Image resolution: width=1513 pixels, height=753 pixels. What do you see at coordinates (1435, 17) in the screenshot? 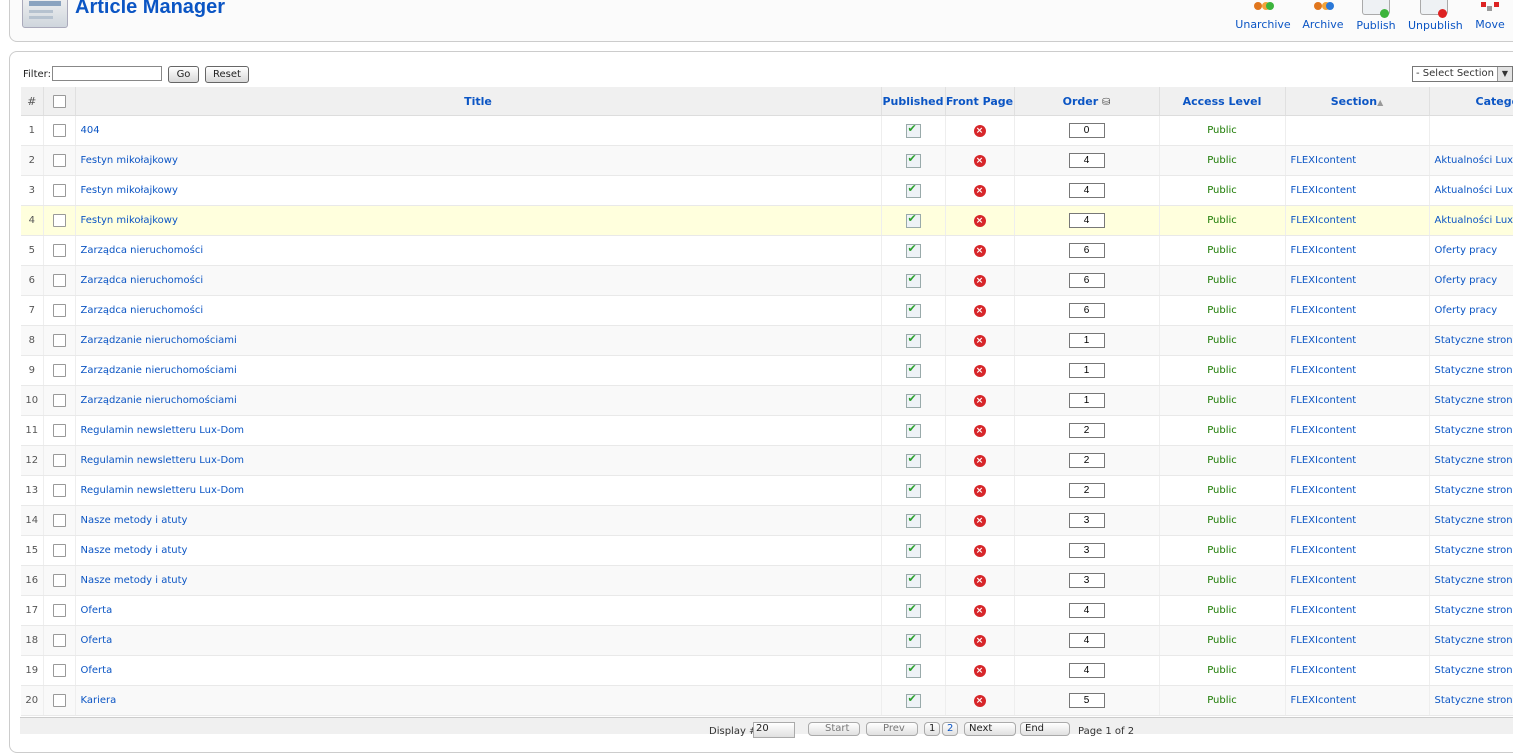
I see `unpublish-button: Unpublish` at bounding box center [1435, 17].